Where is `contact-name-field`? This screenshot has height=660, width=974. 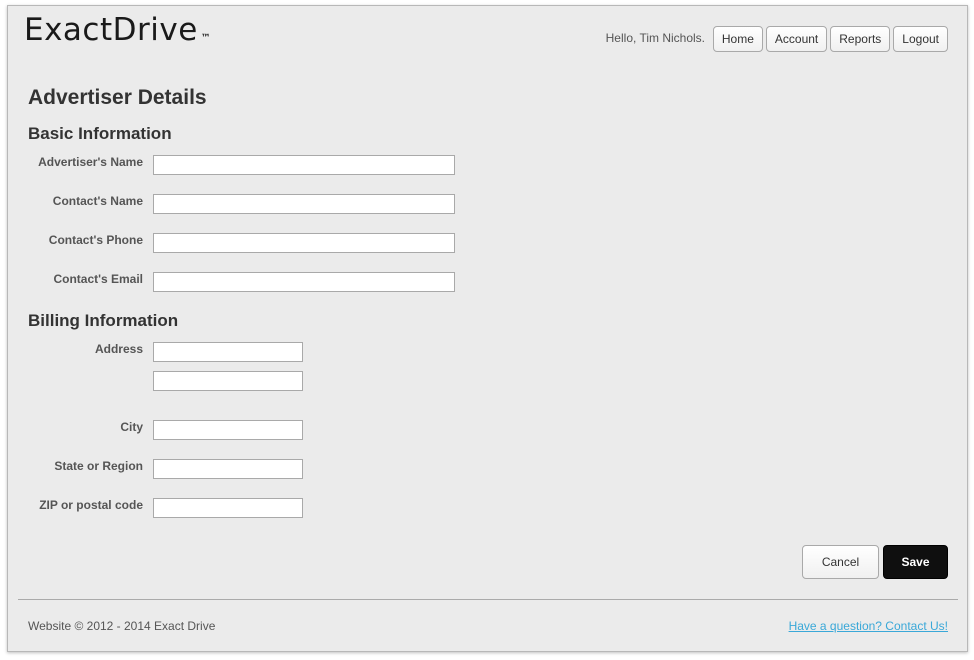
contact-name-field is located at coordinates (304, 204).